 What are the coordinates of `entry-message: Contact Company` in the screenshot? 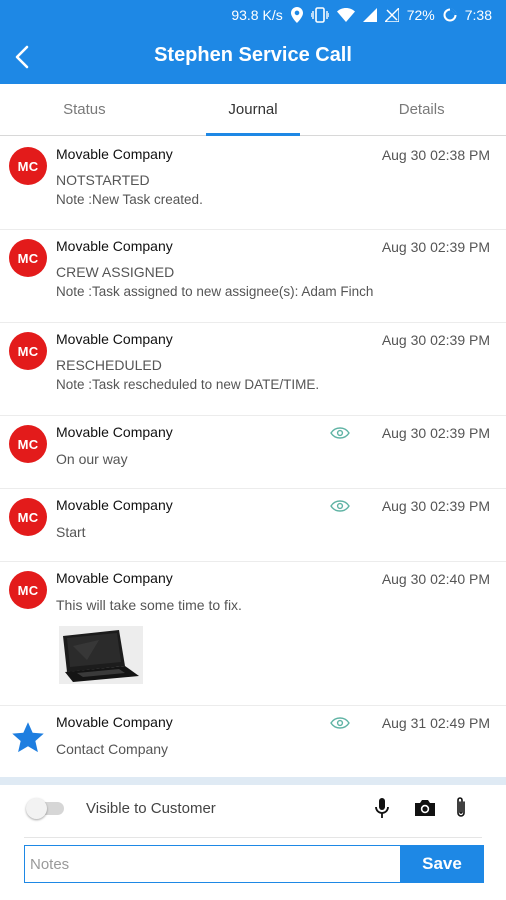 It's located at (112, 749).